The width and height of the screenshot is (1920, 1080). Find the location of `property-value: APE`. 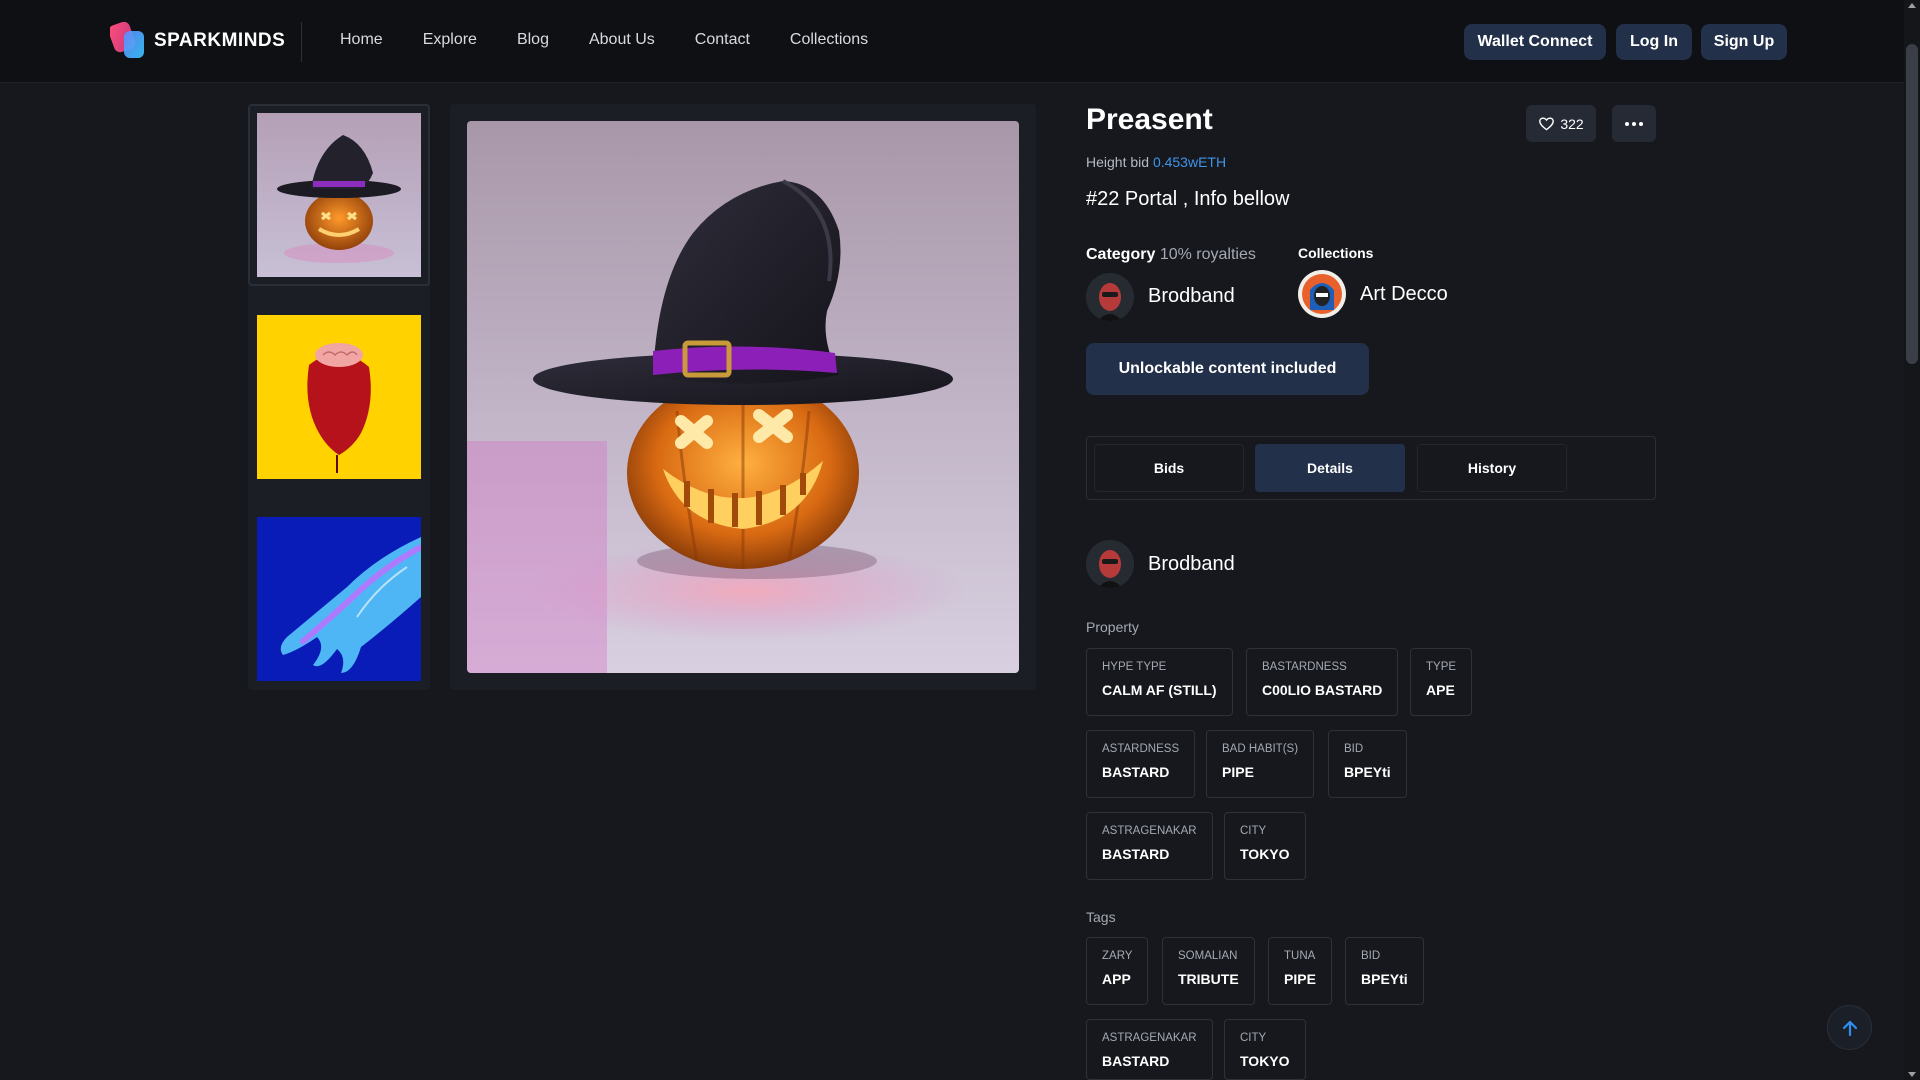

property-value: APE is located at coordinates (1440, 690).